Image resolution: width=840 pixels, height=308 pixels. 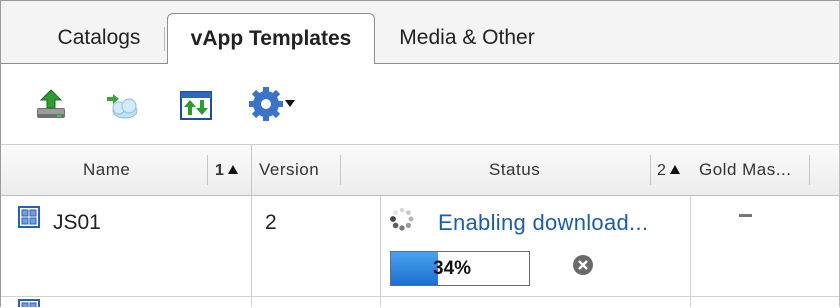 What do you see at coordinates (289, 170) in the screenshot?
I see `column-header-version: Version` at bounding box center [289, 170].